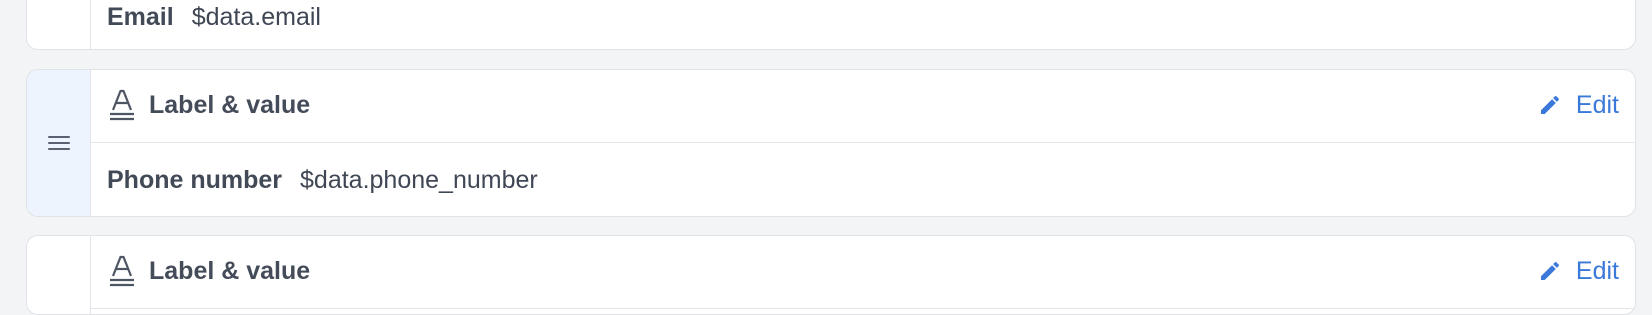 This screenshot has height=315, width=1652. Describe the element at coordinates (419, 179) in the screenshot. I see `field-value: $data.phone_number` at that location.